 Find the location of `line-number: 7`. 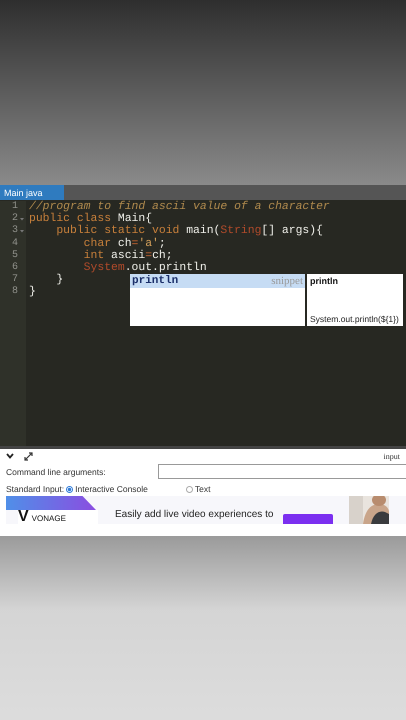

line-number: 7 is located at coordinates (15, 280).